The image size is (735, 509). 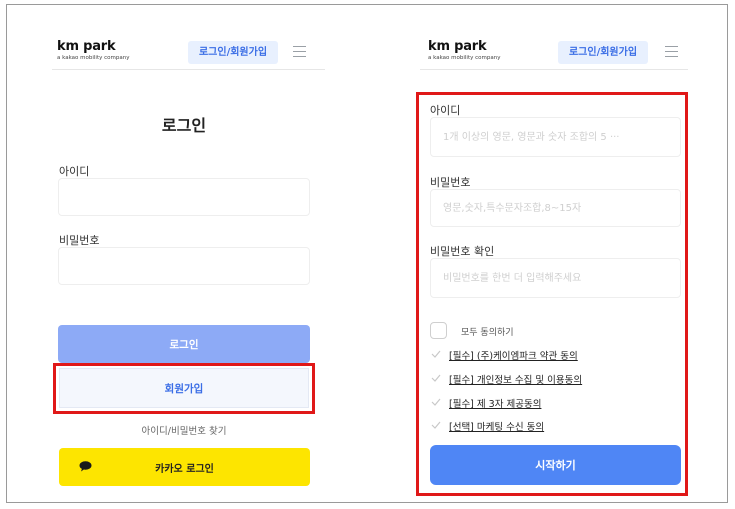 What do you see at coordinates (487, 331) in the screenshot?
I see `agree-all-label: 모두 동의하기` at bounding box center [487, 331].